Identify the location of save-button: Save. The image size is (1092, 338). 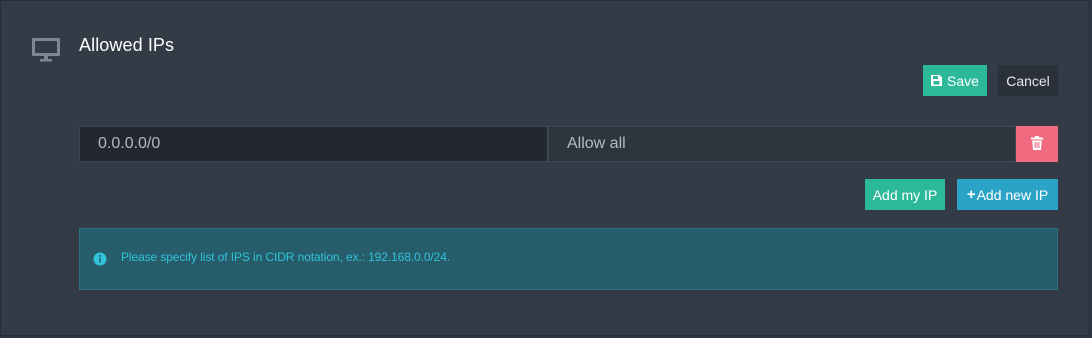
(955, 80).